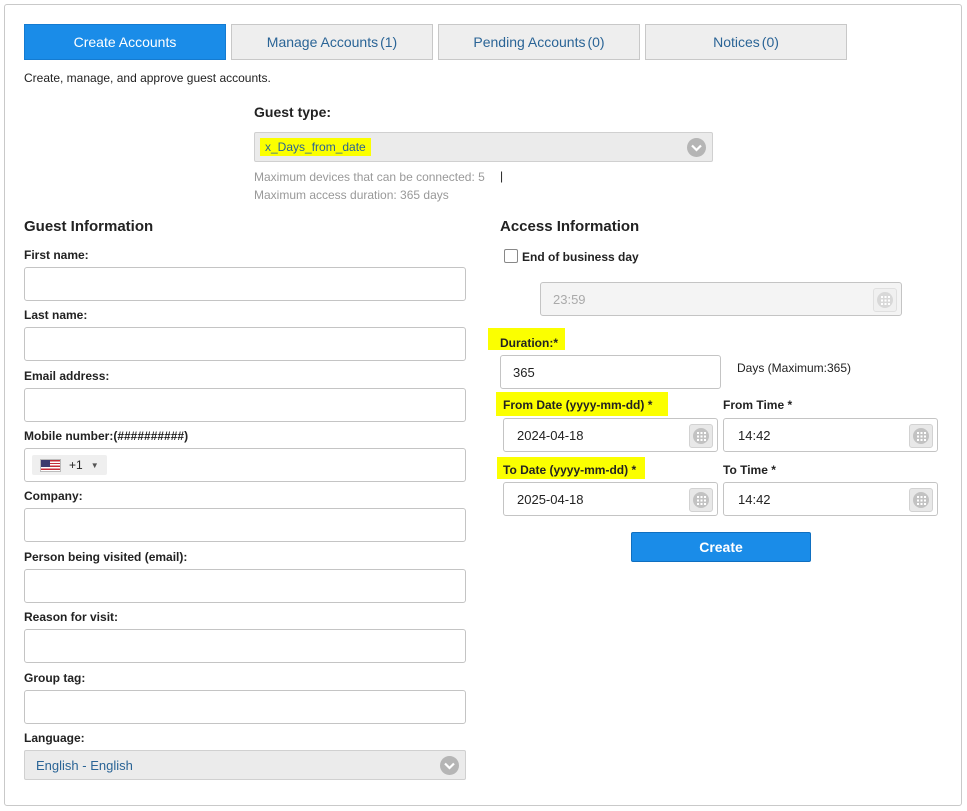 This screenshot has width=967, height=811. I want to click on duration-input: 365, so click(610, 372).